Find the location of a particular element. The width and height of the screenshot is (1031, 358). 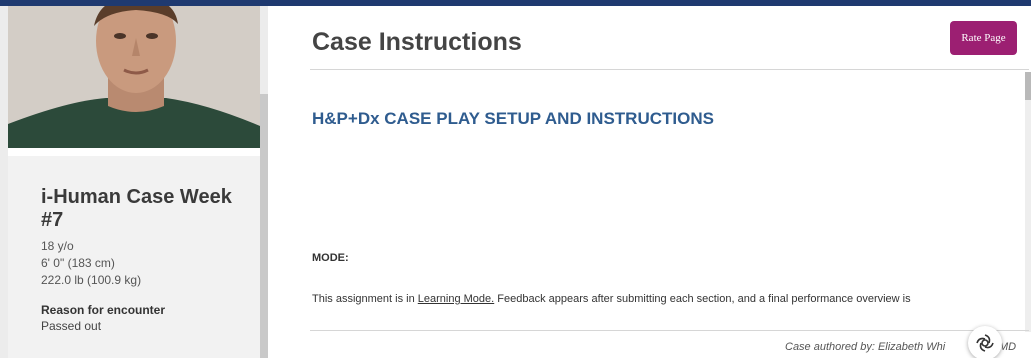

left-panel-scrollbar is located at coordinates (264, 226).